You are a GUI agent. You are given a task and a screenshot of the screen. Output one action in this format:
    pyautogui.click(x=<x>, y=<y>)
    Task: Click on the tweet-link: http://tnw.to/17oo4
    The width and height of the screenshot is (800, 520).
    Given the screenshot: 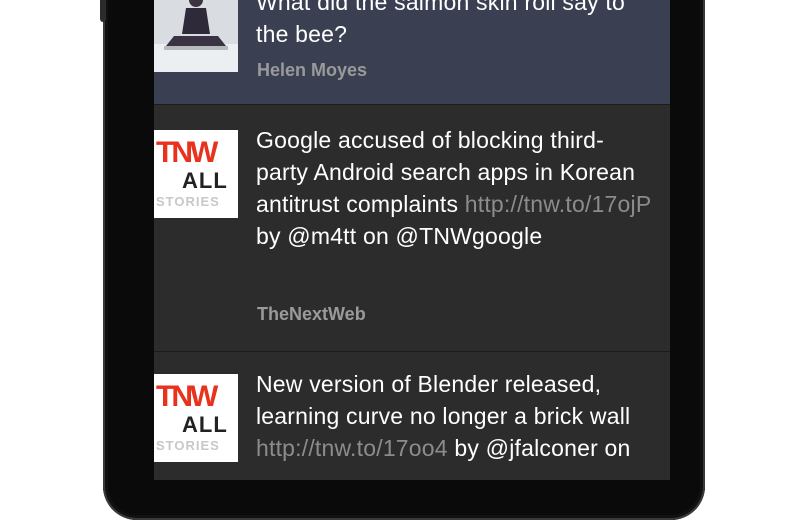 What is the action you would take?
    pyautogui.click(x=352, y=448)
    